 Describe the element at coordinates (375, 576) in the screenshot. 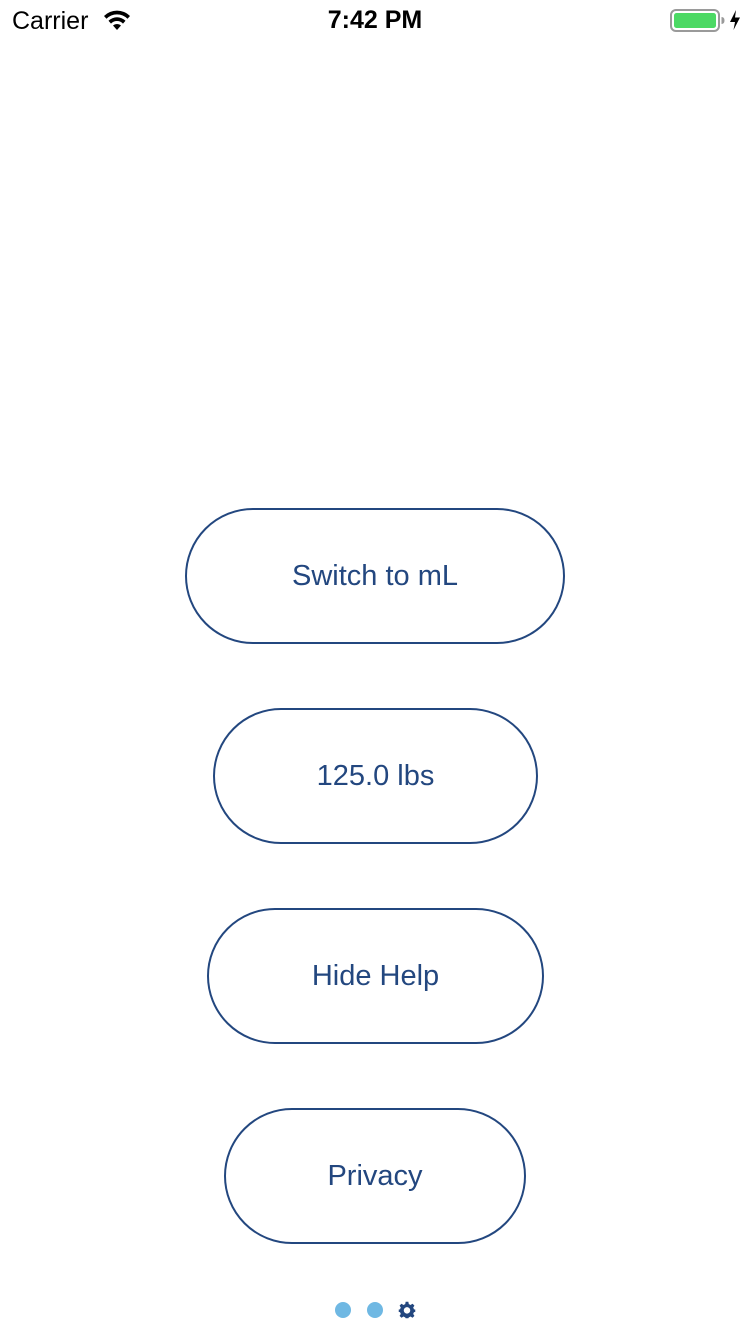

I see `switch-units-button: Switch to mL` at that location.